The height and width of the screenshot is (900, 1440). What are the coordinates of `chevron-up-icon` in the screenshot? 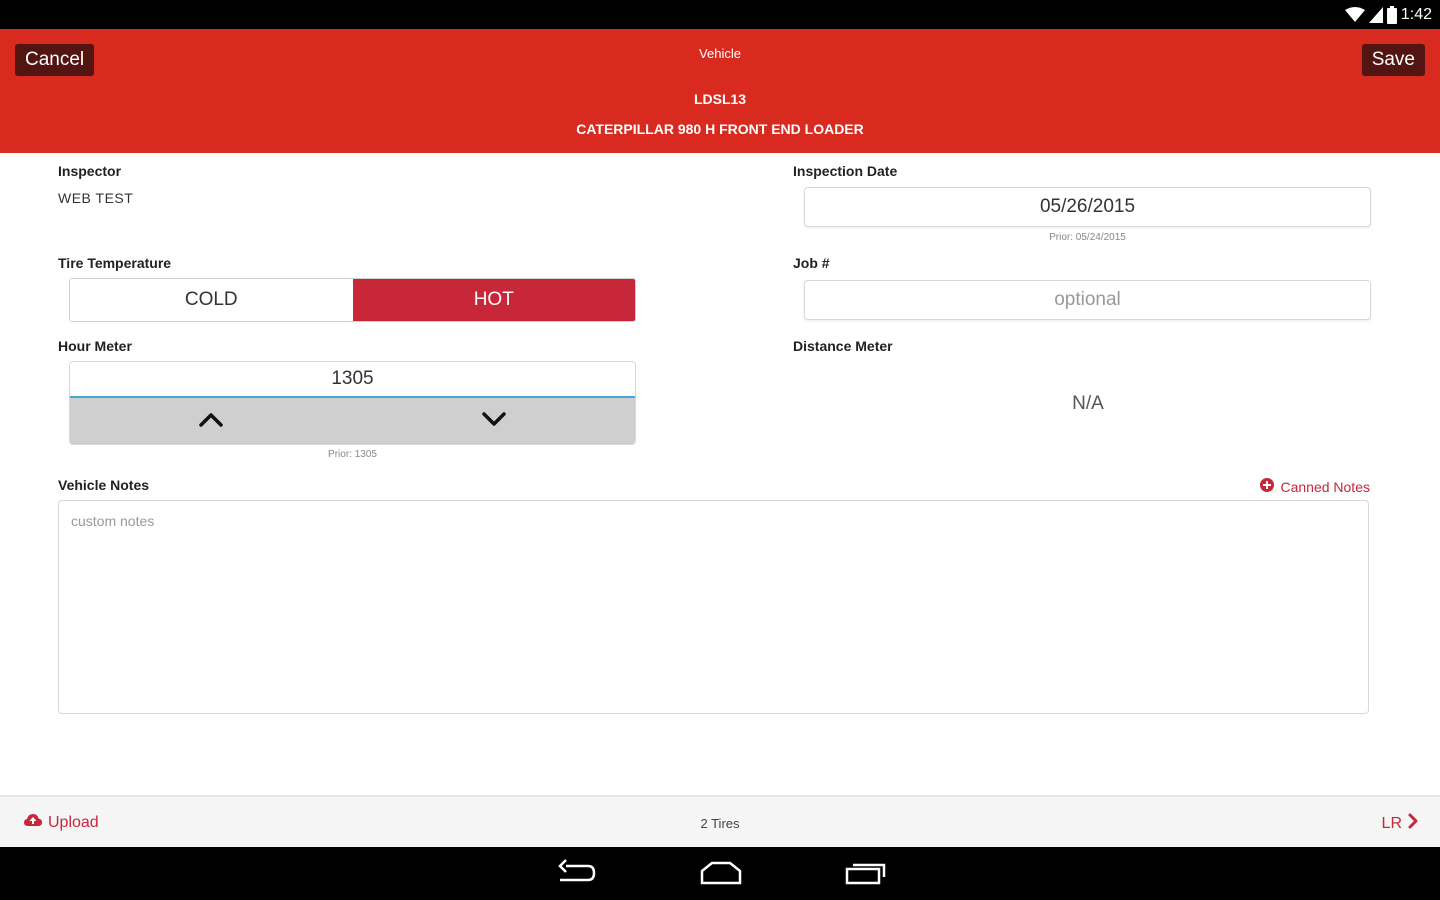 It's located at (211, 421).